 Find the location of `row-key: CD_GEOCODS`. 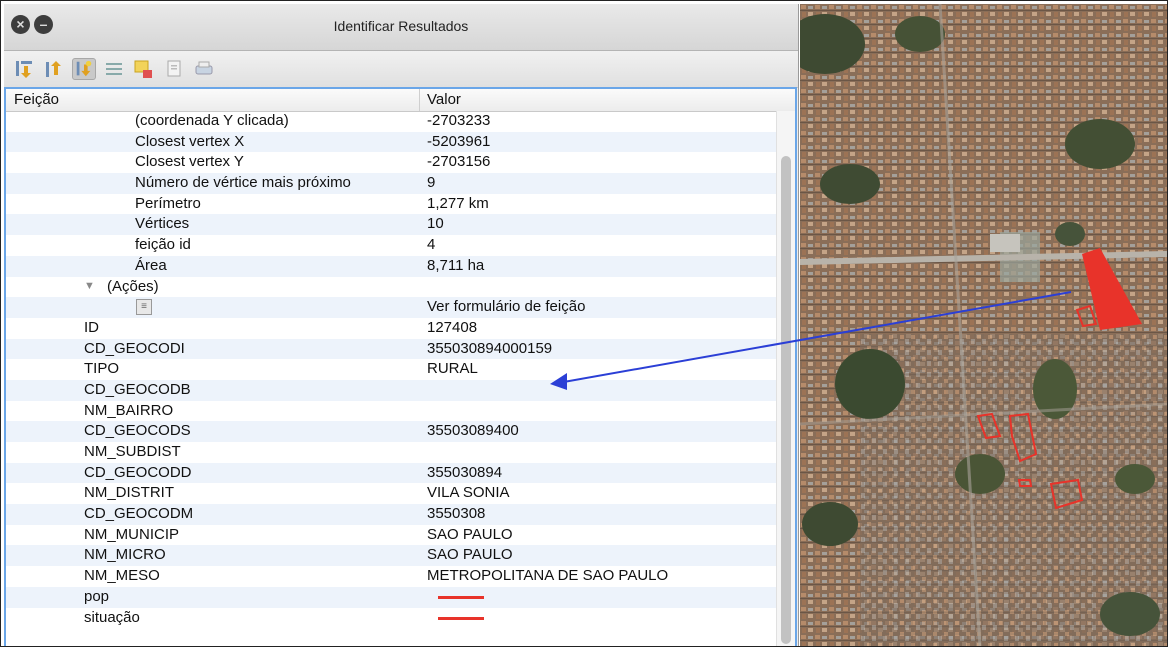

row-key: CD_GEOCODS is located at coordinates (137, 431).